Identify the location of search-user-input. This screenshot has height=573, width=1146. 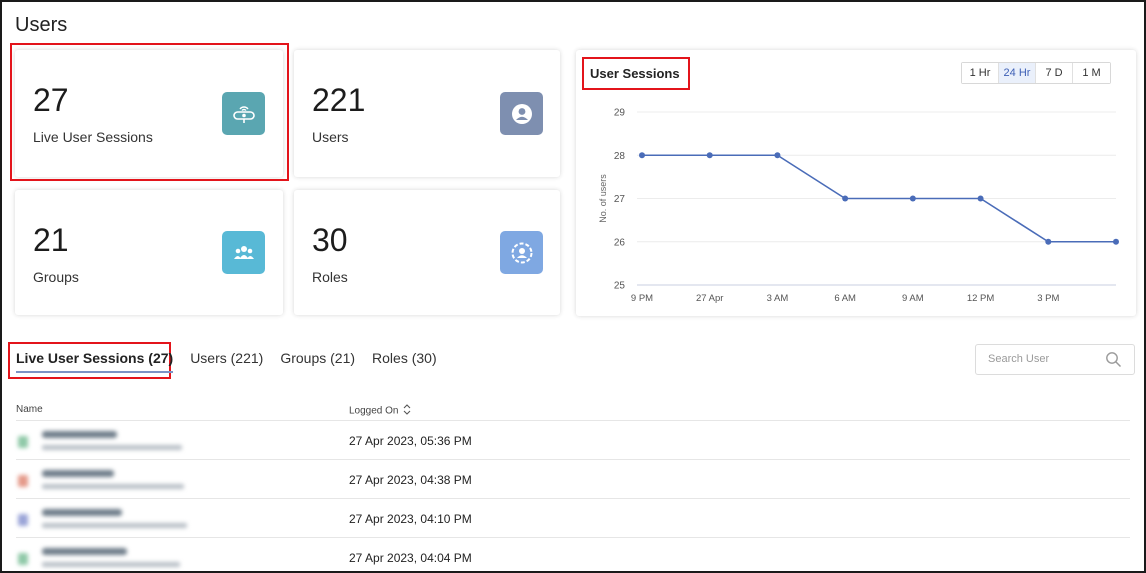
(1043, 359).